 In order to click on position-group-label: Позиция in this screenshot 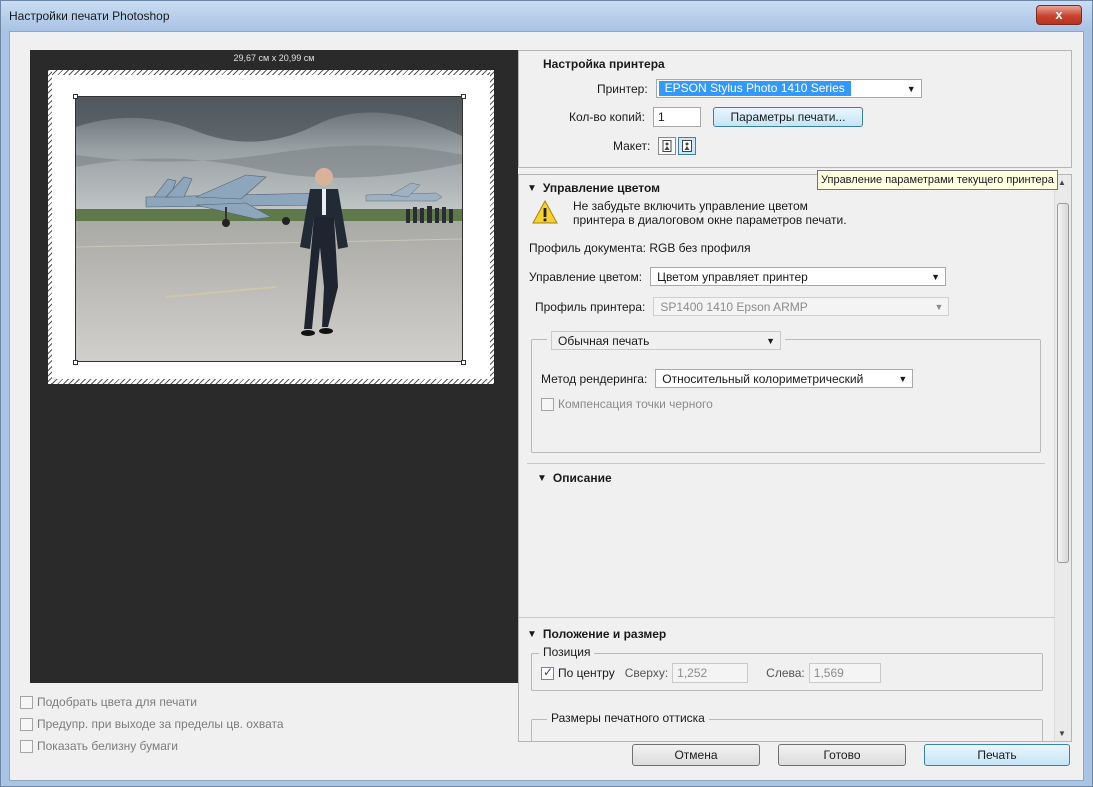, I will do `click(567, 652)`.